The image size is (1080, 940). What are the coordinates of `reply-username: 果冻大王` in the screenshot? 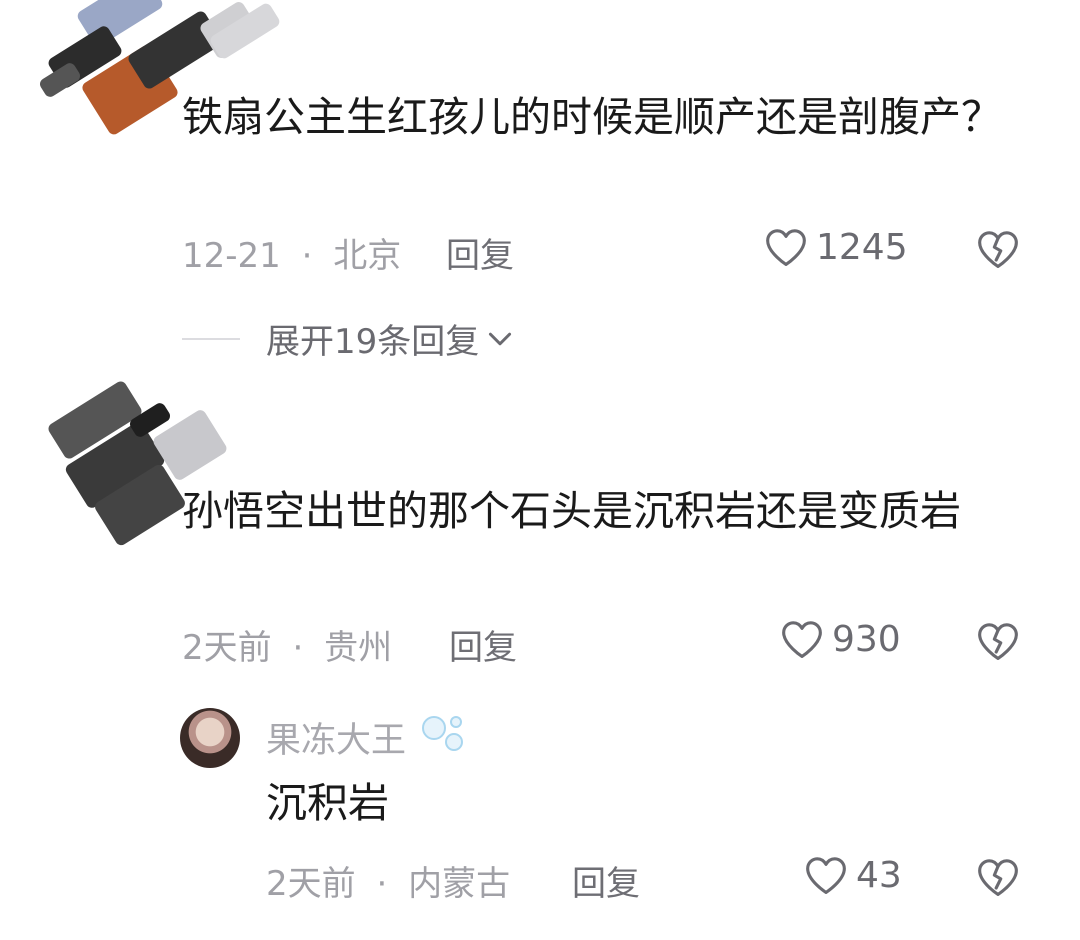 It's located at (336, 737).